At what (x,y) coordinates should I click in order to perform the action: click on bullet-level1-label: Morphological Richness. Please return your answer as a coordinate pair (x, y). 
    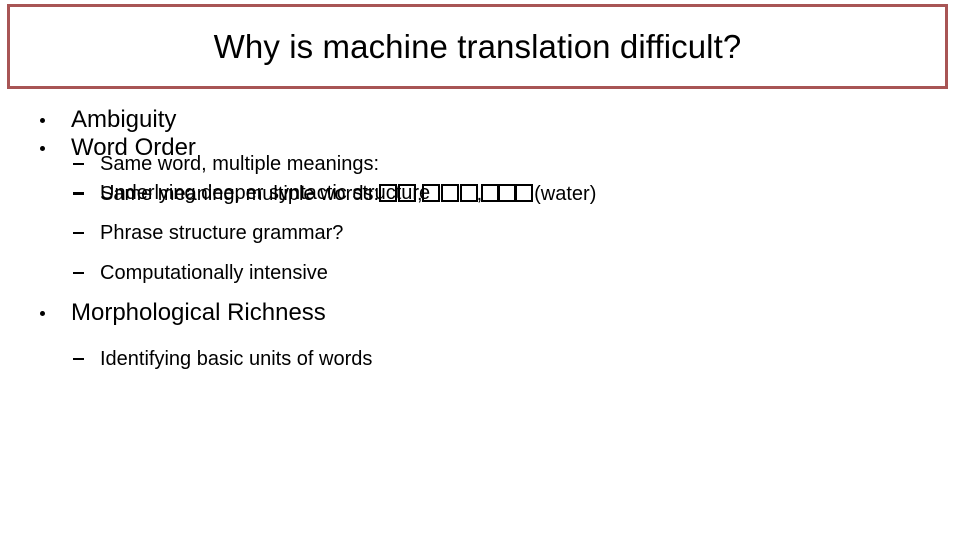
    Looking at the image, I should click on (198, 312).